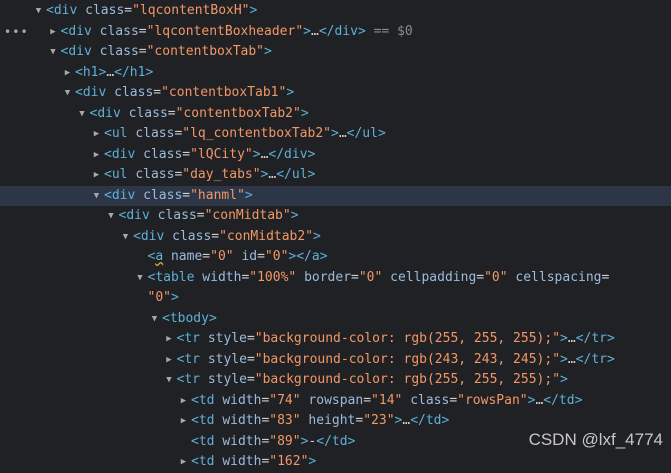 The image size is (671, 473). Describe the element at coordinates (335, 257) in the screenshot. I see `dom-node-row: <a name="0" id="0"></a>` at that location.